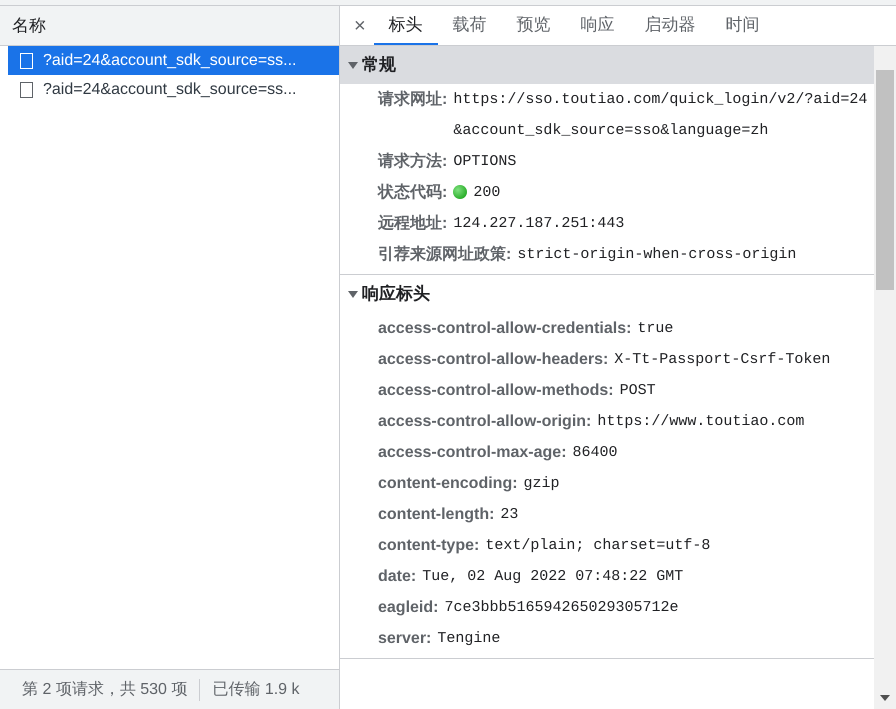 Image resolution: width=896 pixels, height=709 pixels. Describe the element at coordinates (660, 115) in the screenshot. I see `header-value: https://sso.toutiao.com/quick_login/v2/?aid=24&account_sdk_source=sso&language=zh` at that location.